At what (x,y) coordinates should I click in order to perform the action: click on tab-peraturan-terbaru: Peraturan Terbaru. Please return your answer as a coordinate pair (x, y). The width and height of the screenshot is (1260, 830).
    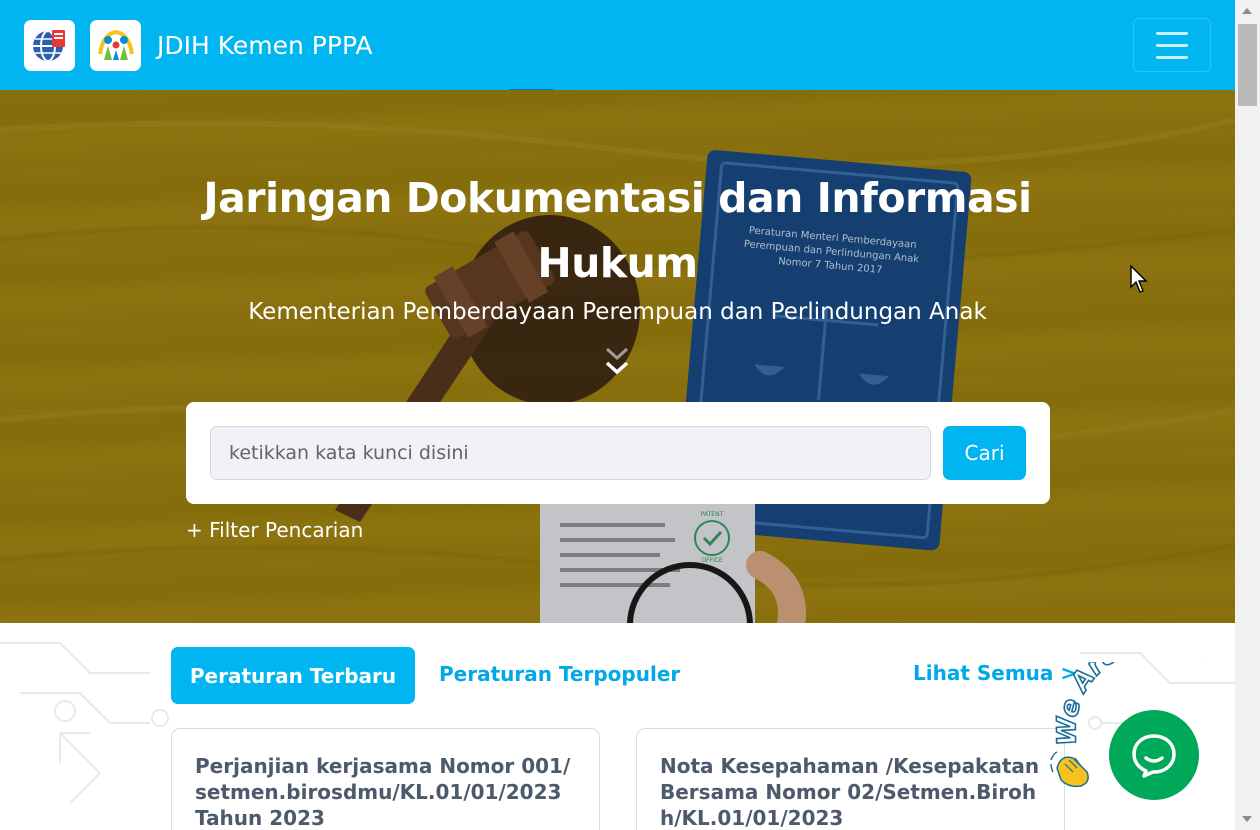
    Looking at the image, I should click on (293, 675).